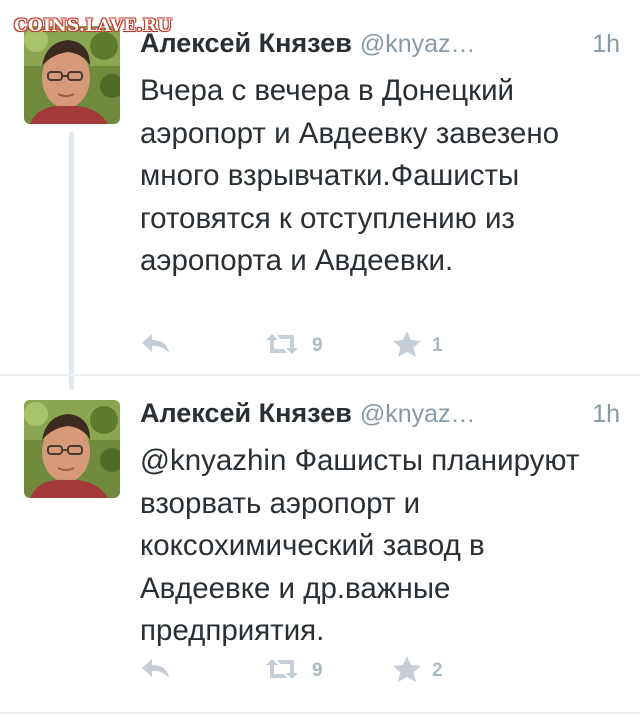 The height and width of the screenshot is (722, 640). I want to click on tweet-actions: 9 1, so click(380, 346).